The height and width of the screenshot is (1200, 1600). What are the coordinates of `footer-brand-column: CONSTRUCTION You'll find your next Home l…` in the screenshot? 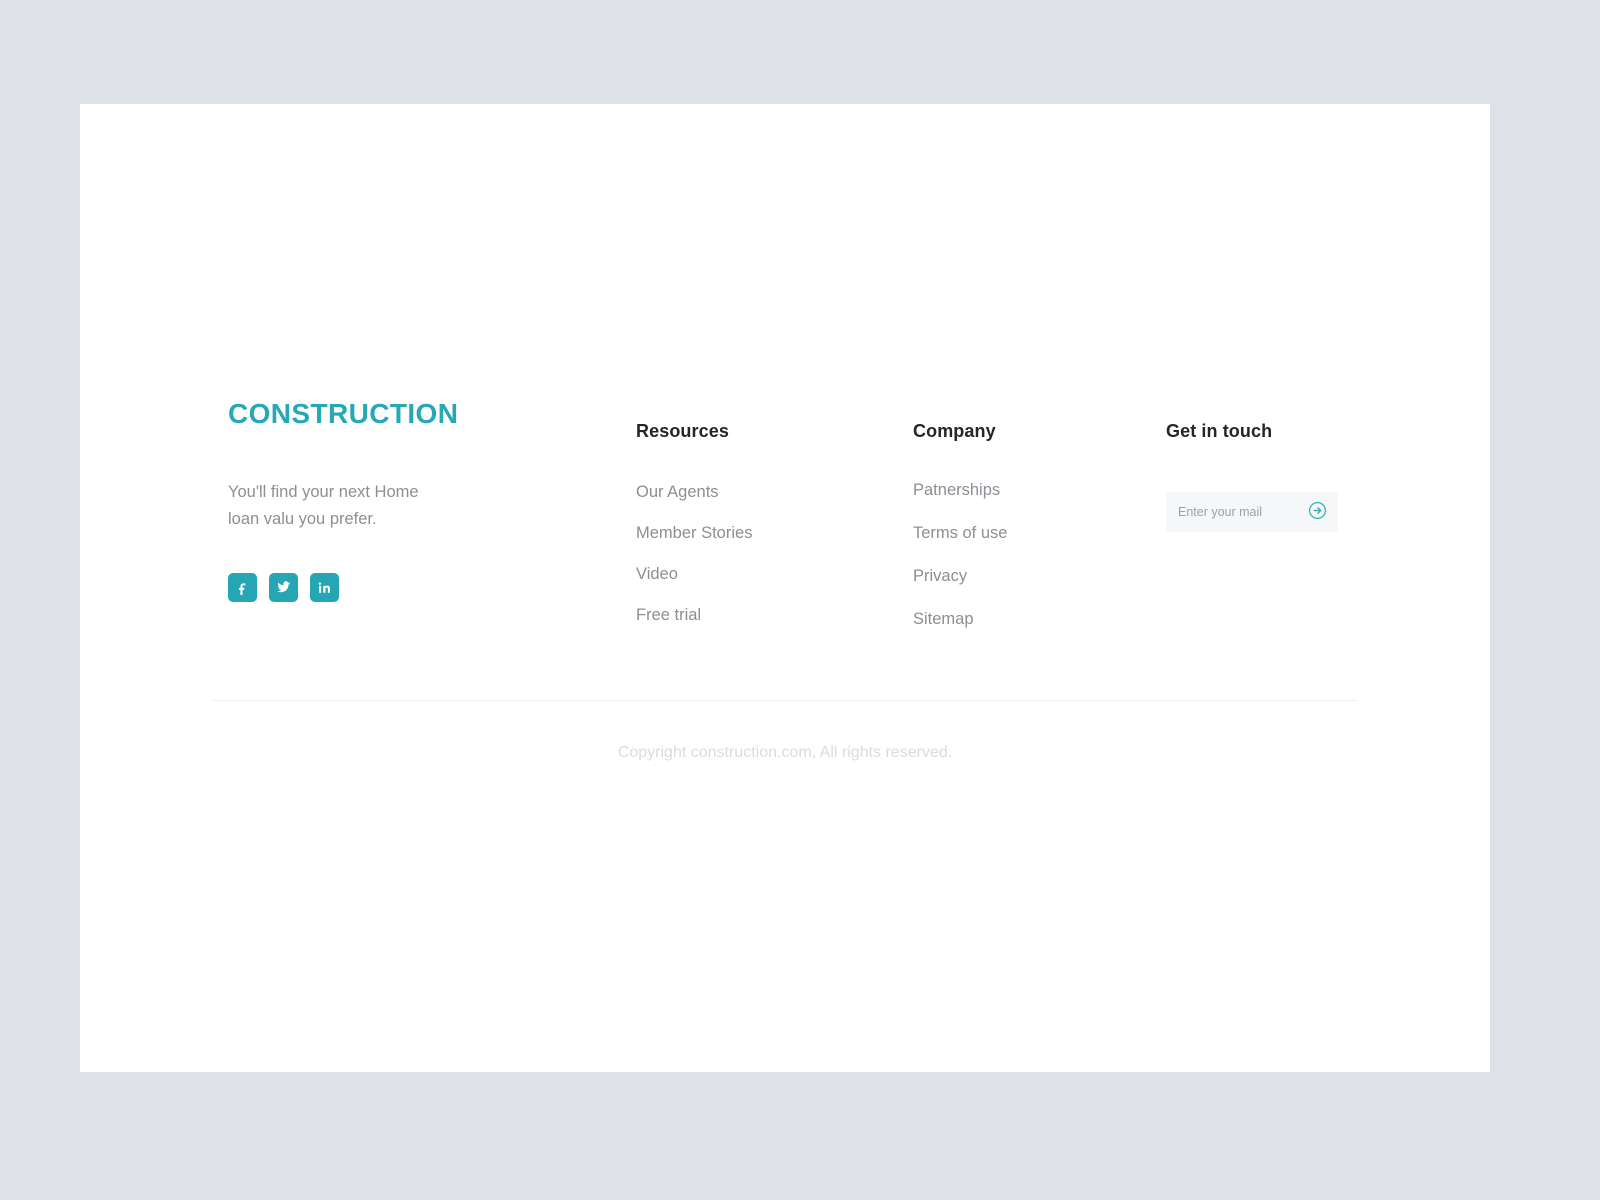 It's located at (393, 501).